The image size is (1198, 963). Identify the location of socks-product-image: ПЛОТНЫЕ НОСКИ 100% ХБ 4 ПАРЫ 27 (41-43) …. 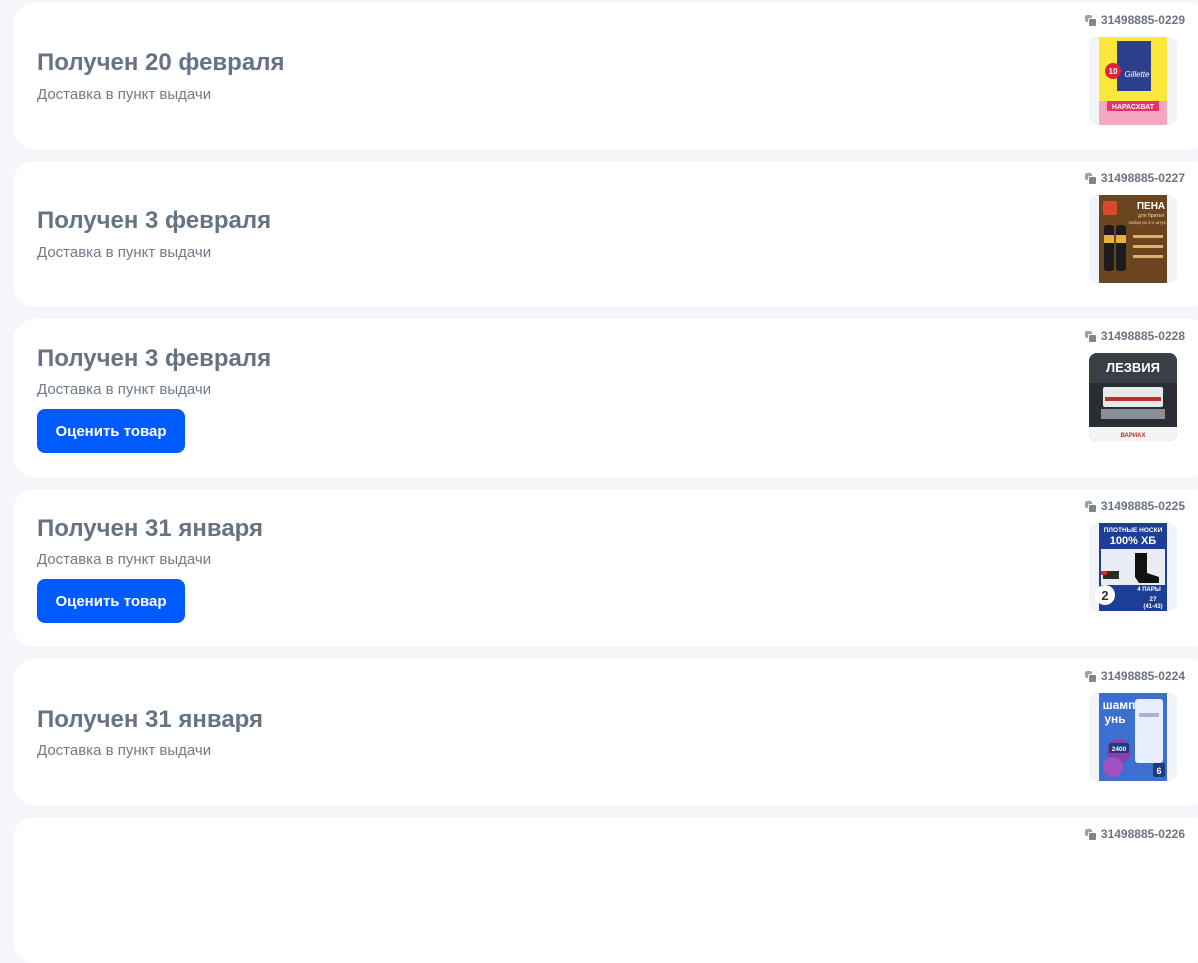
(1133, 567).